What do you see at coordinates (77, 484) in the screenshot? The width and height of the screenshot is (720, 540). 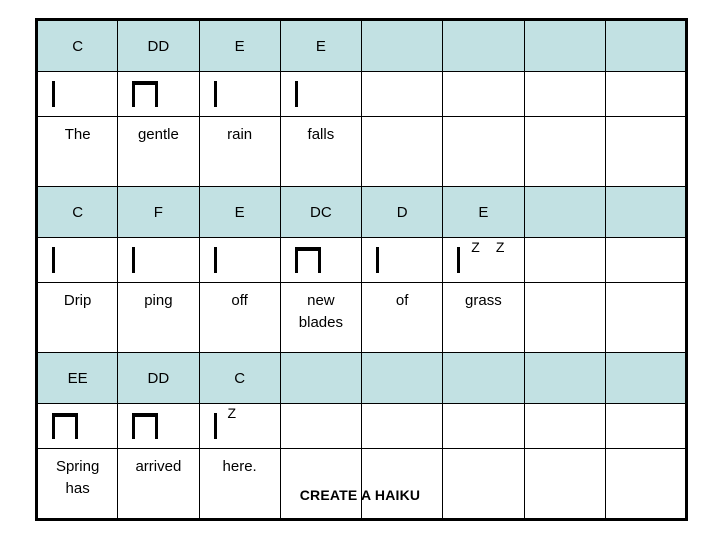 I see `lyric-cell: Spring has` at bounding box center [77, 484].